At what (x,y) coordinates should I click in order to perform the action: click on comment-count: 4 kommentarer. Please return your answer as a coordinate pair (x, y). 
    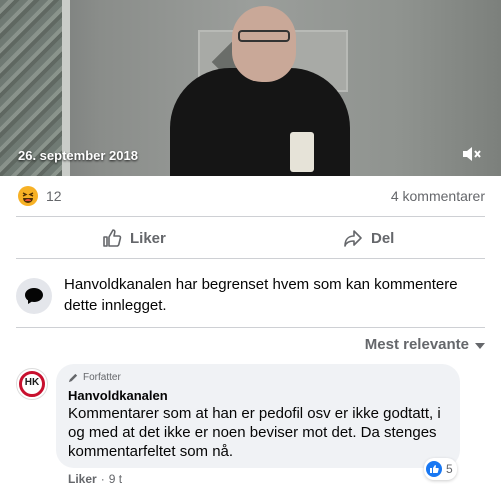
    Looking at the image, I should click on (438, 196).